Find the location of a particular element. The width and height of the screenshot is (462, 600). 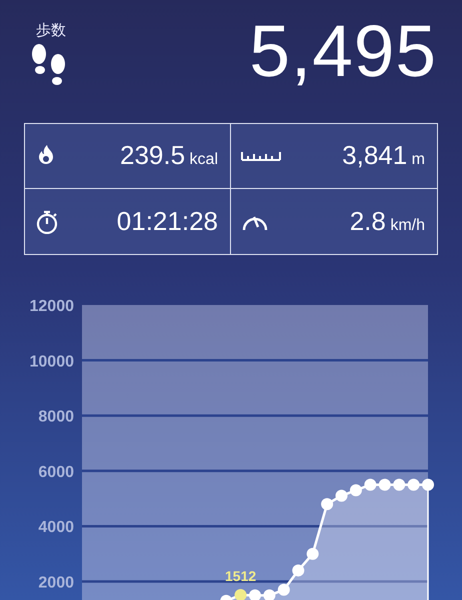

stat-value: 3,841 m is located at coordinates (383, 156).